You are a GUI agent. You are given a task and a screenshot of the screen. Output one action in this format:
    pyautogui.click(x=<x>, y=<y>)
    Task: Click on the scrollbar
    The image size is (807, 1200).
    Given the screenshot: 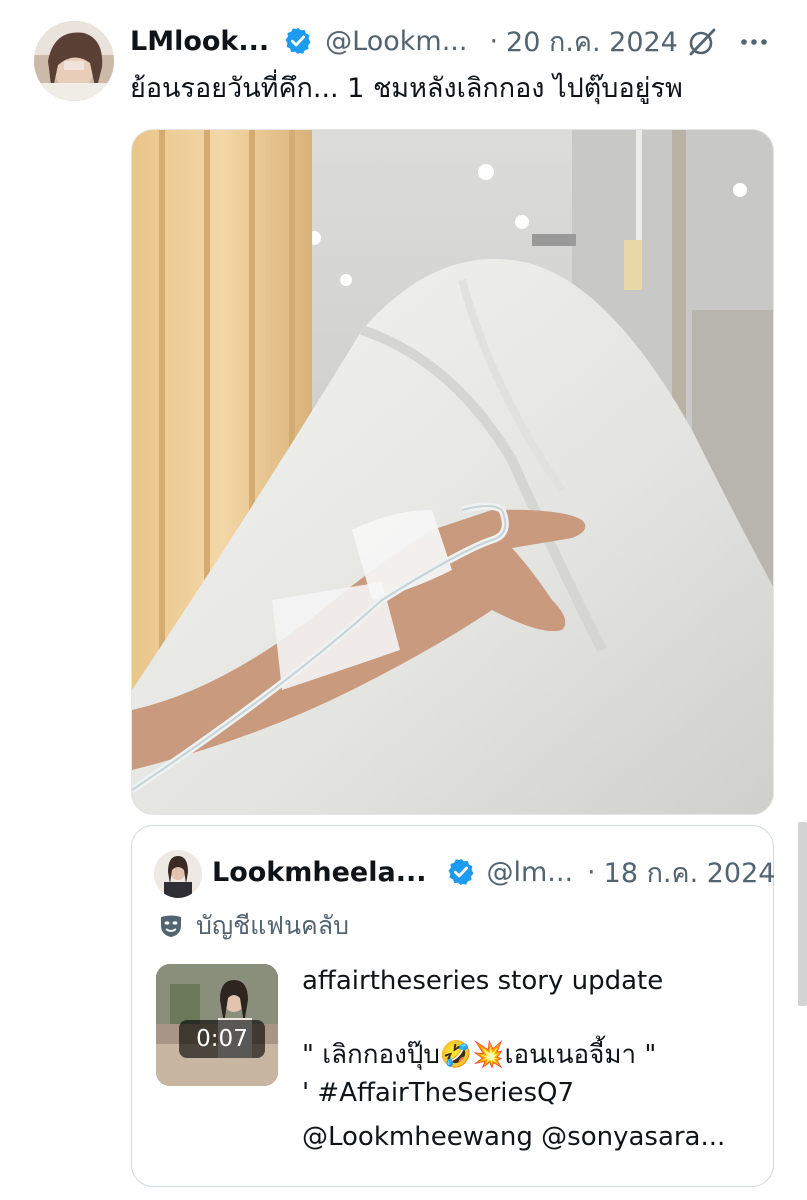 What is the action you would take?
    pyautogui.click(x=802, y=914)
    